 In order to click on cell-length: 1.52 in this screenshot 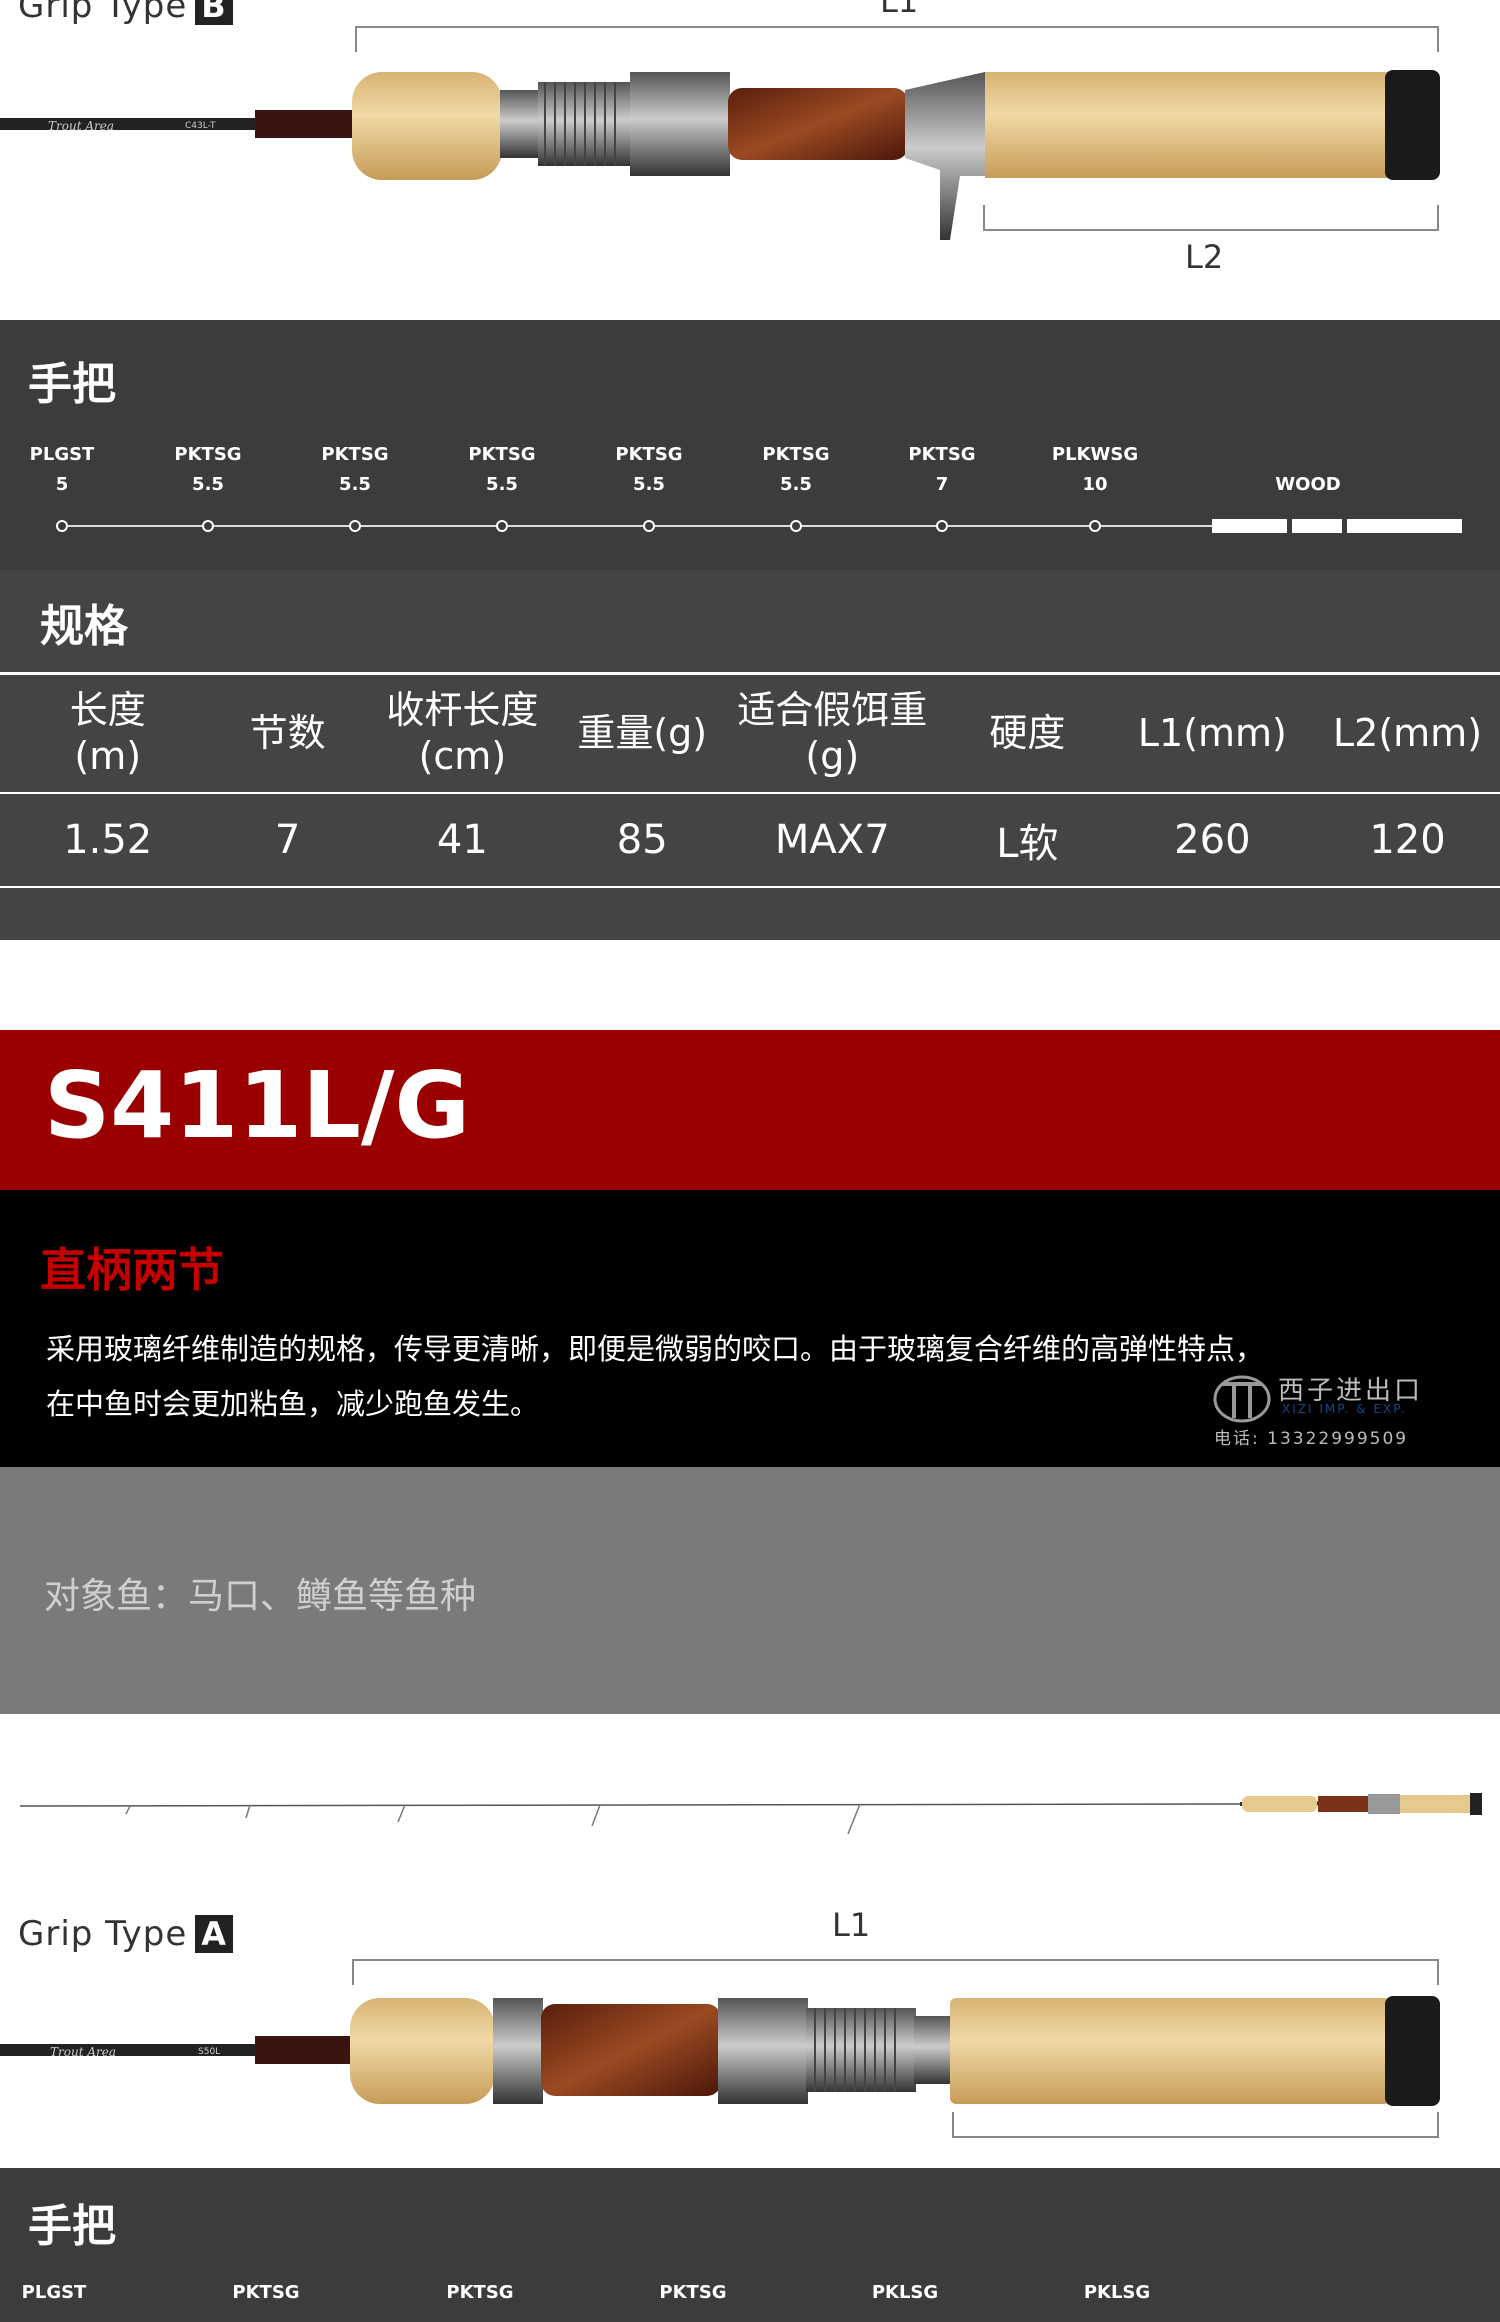, I will do `click(108, 840)`.